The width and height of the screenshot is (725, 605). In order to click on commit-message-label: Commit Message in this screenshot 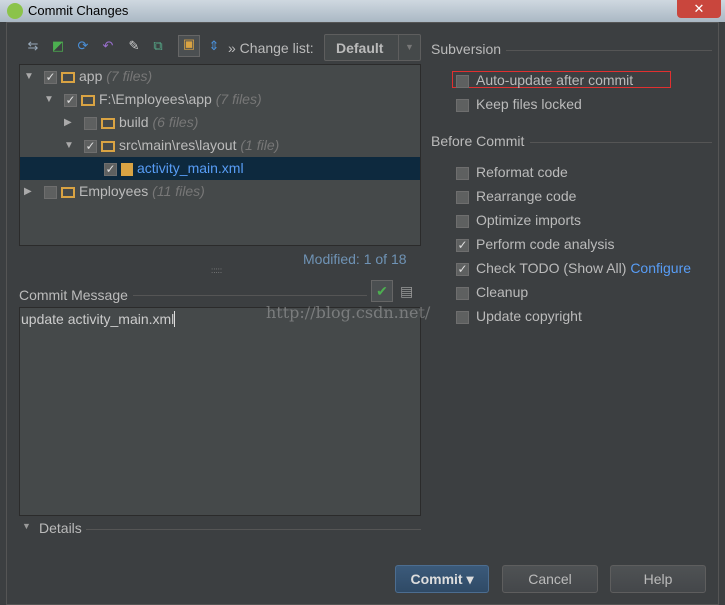, I will do `click(73, 295)`.